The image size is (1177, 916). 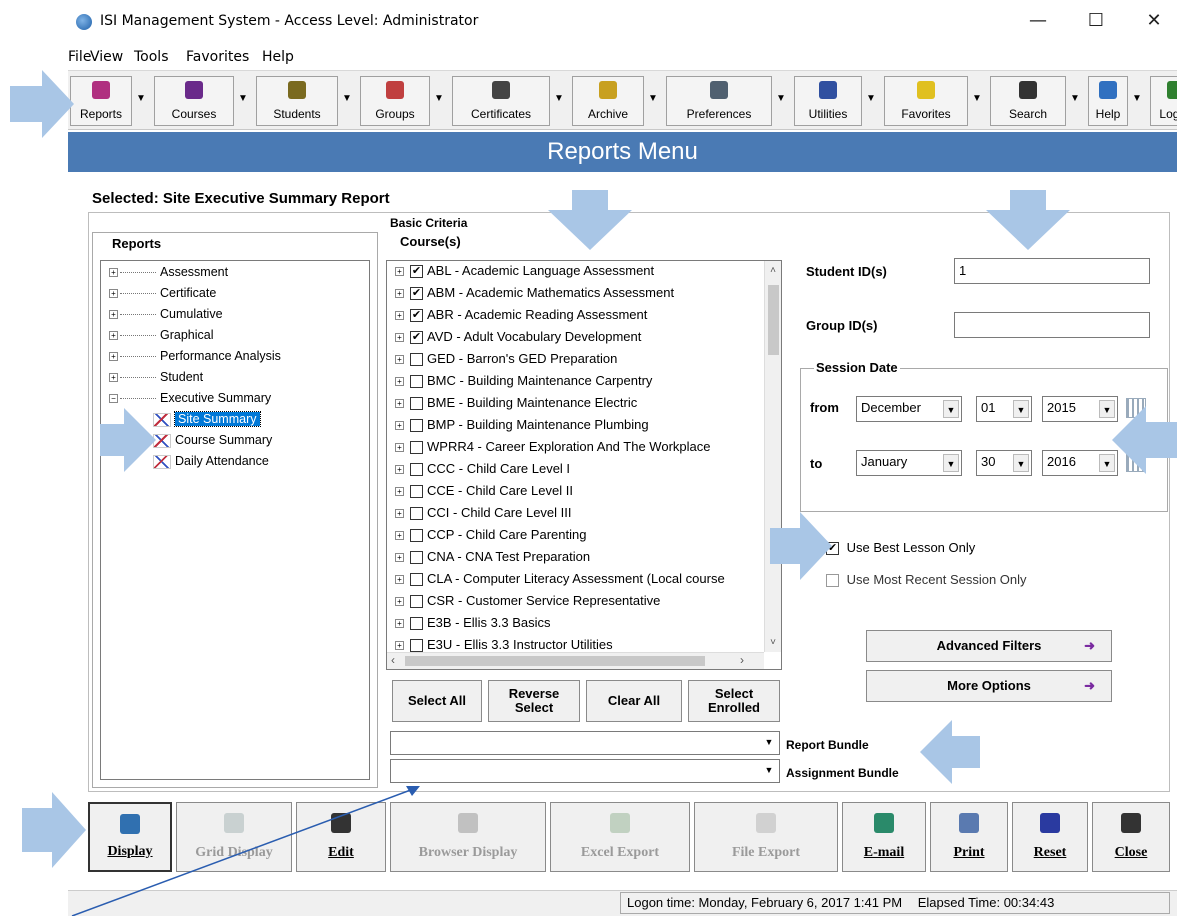 I want to click on tree-item: Daily Attendance, so click(x=211, y=464).